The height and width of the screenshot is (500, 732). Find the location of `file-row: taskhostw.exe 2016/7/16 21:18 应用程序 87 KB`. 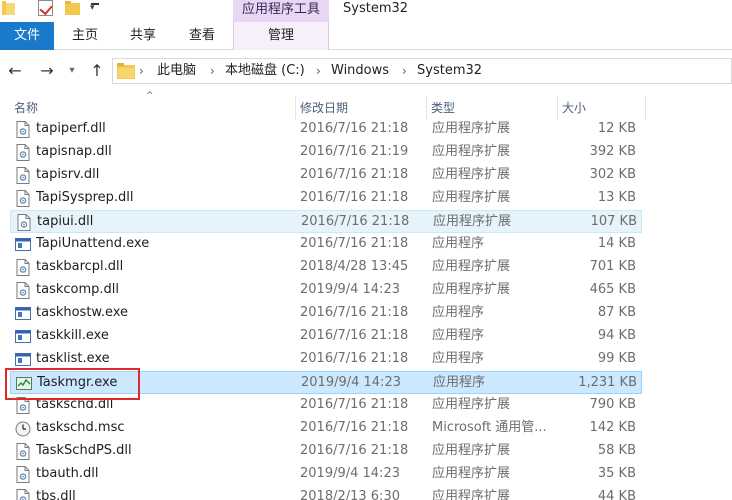

file-row: taskhostw.exe 2016/7/16 21:18 应用程序 87 KB is located at coordinates (326, 313).